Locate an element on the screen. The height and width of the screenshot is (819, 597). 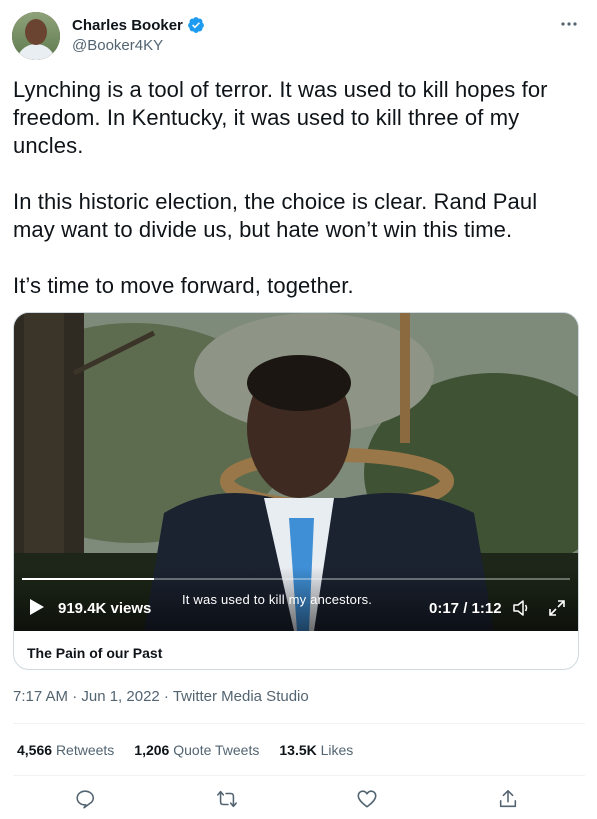
volume-icon is located at coordinates (521, 608).